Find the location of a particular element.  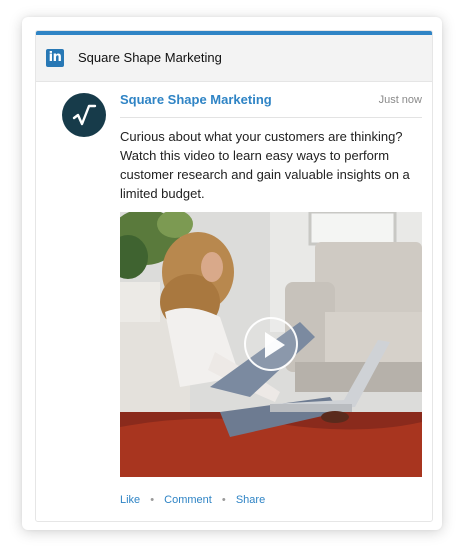

avatar is located at coordinates (84, 115).